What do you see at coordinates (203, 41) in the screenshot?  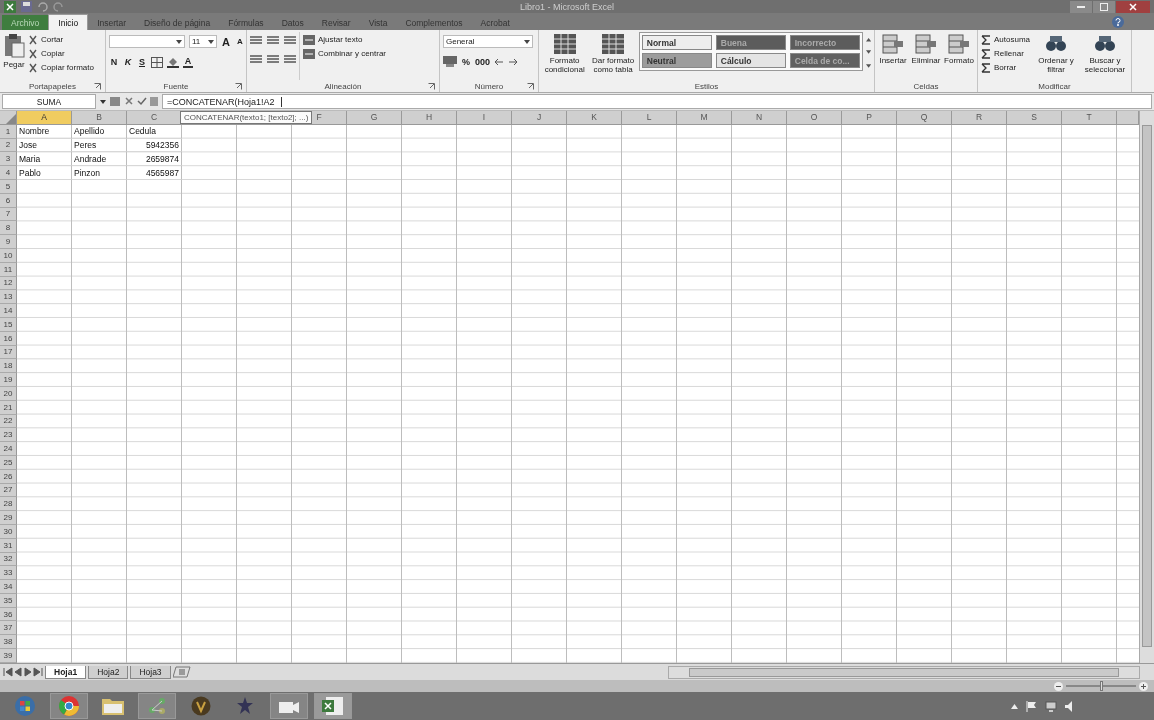 I see `font-size-field: 11` at bounding box center [203, 41].